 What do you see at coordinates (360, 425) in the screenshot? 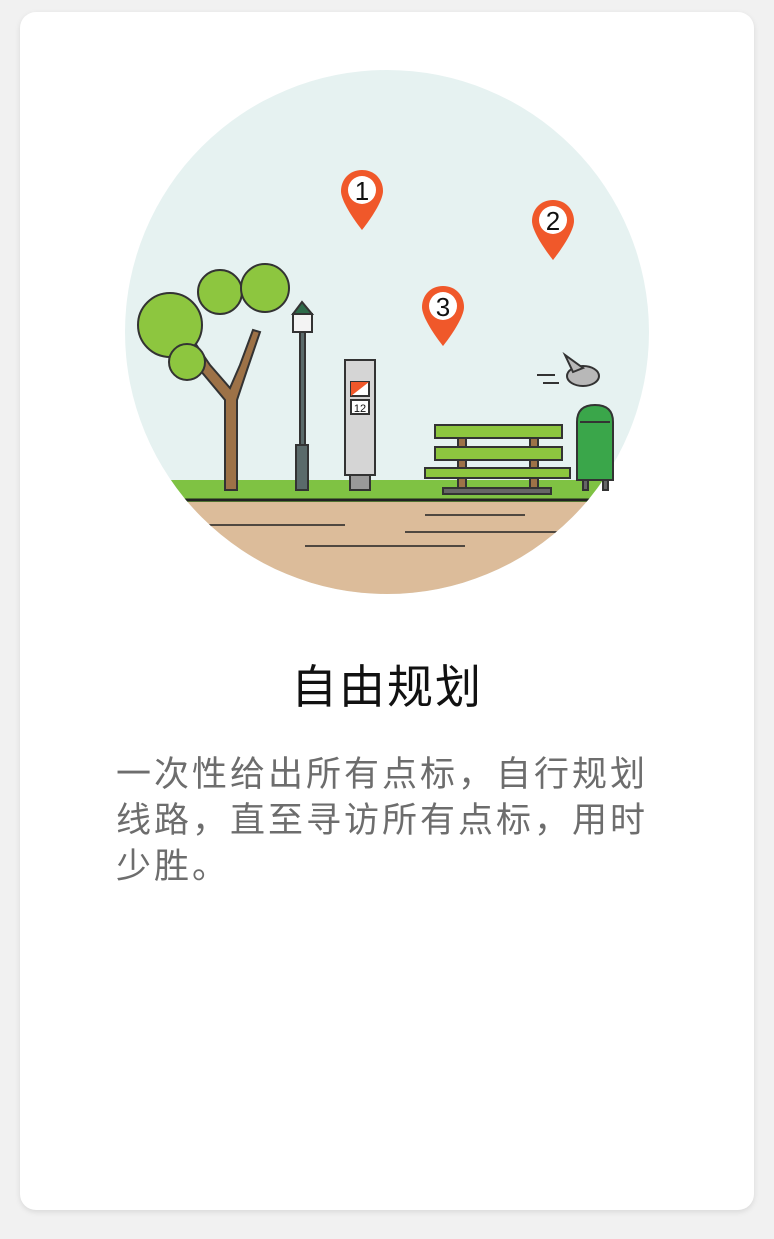
I see `control-post` at bounding box center [360, 425].